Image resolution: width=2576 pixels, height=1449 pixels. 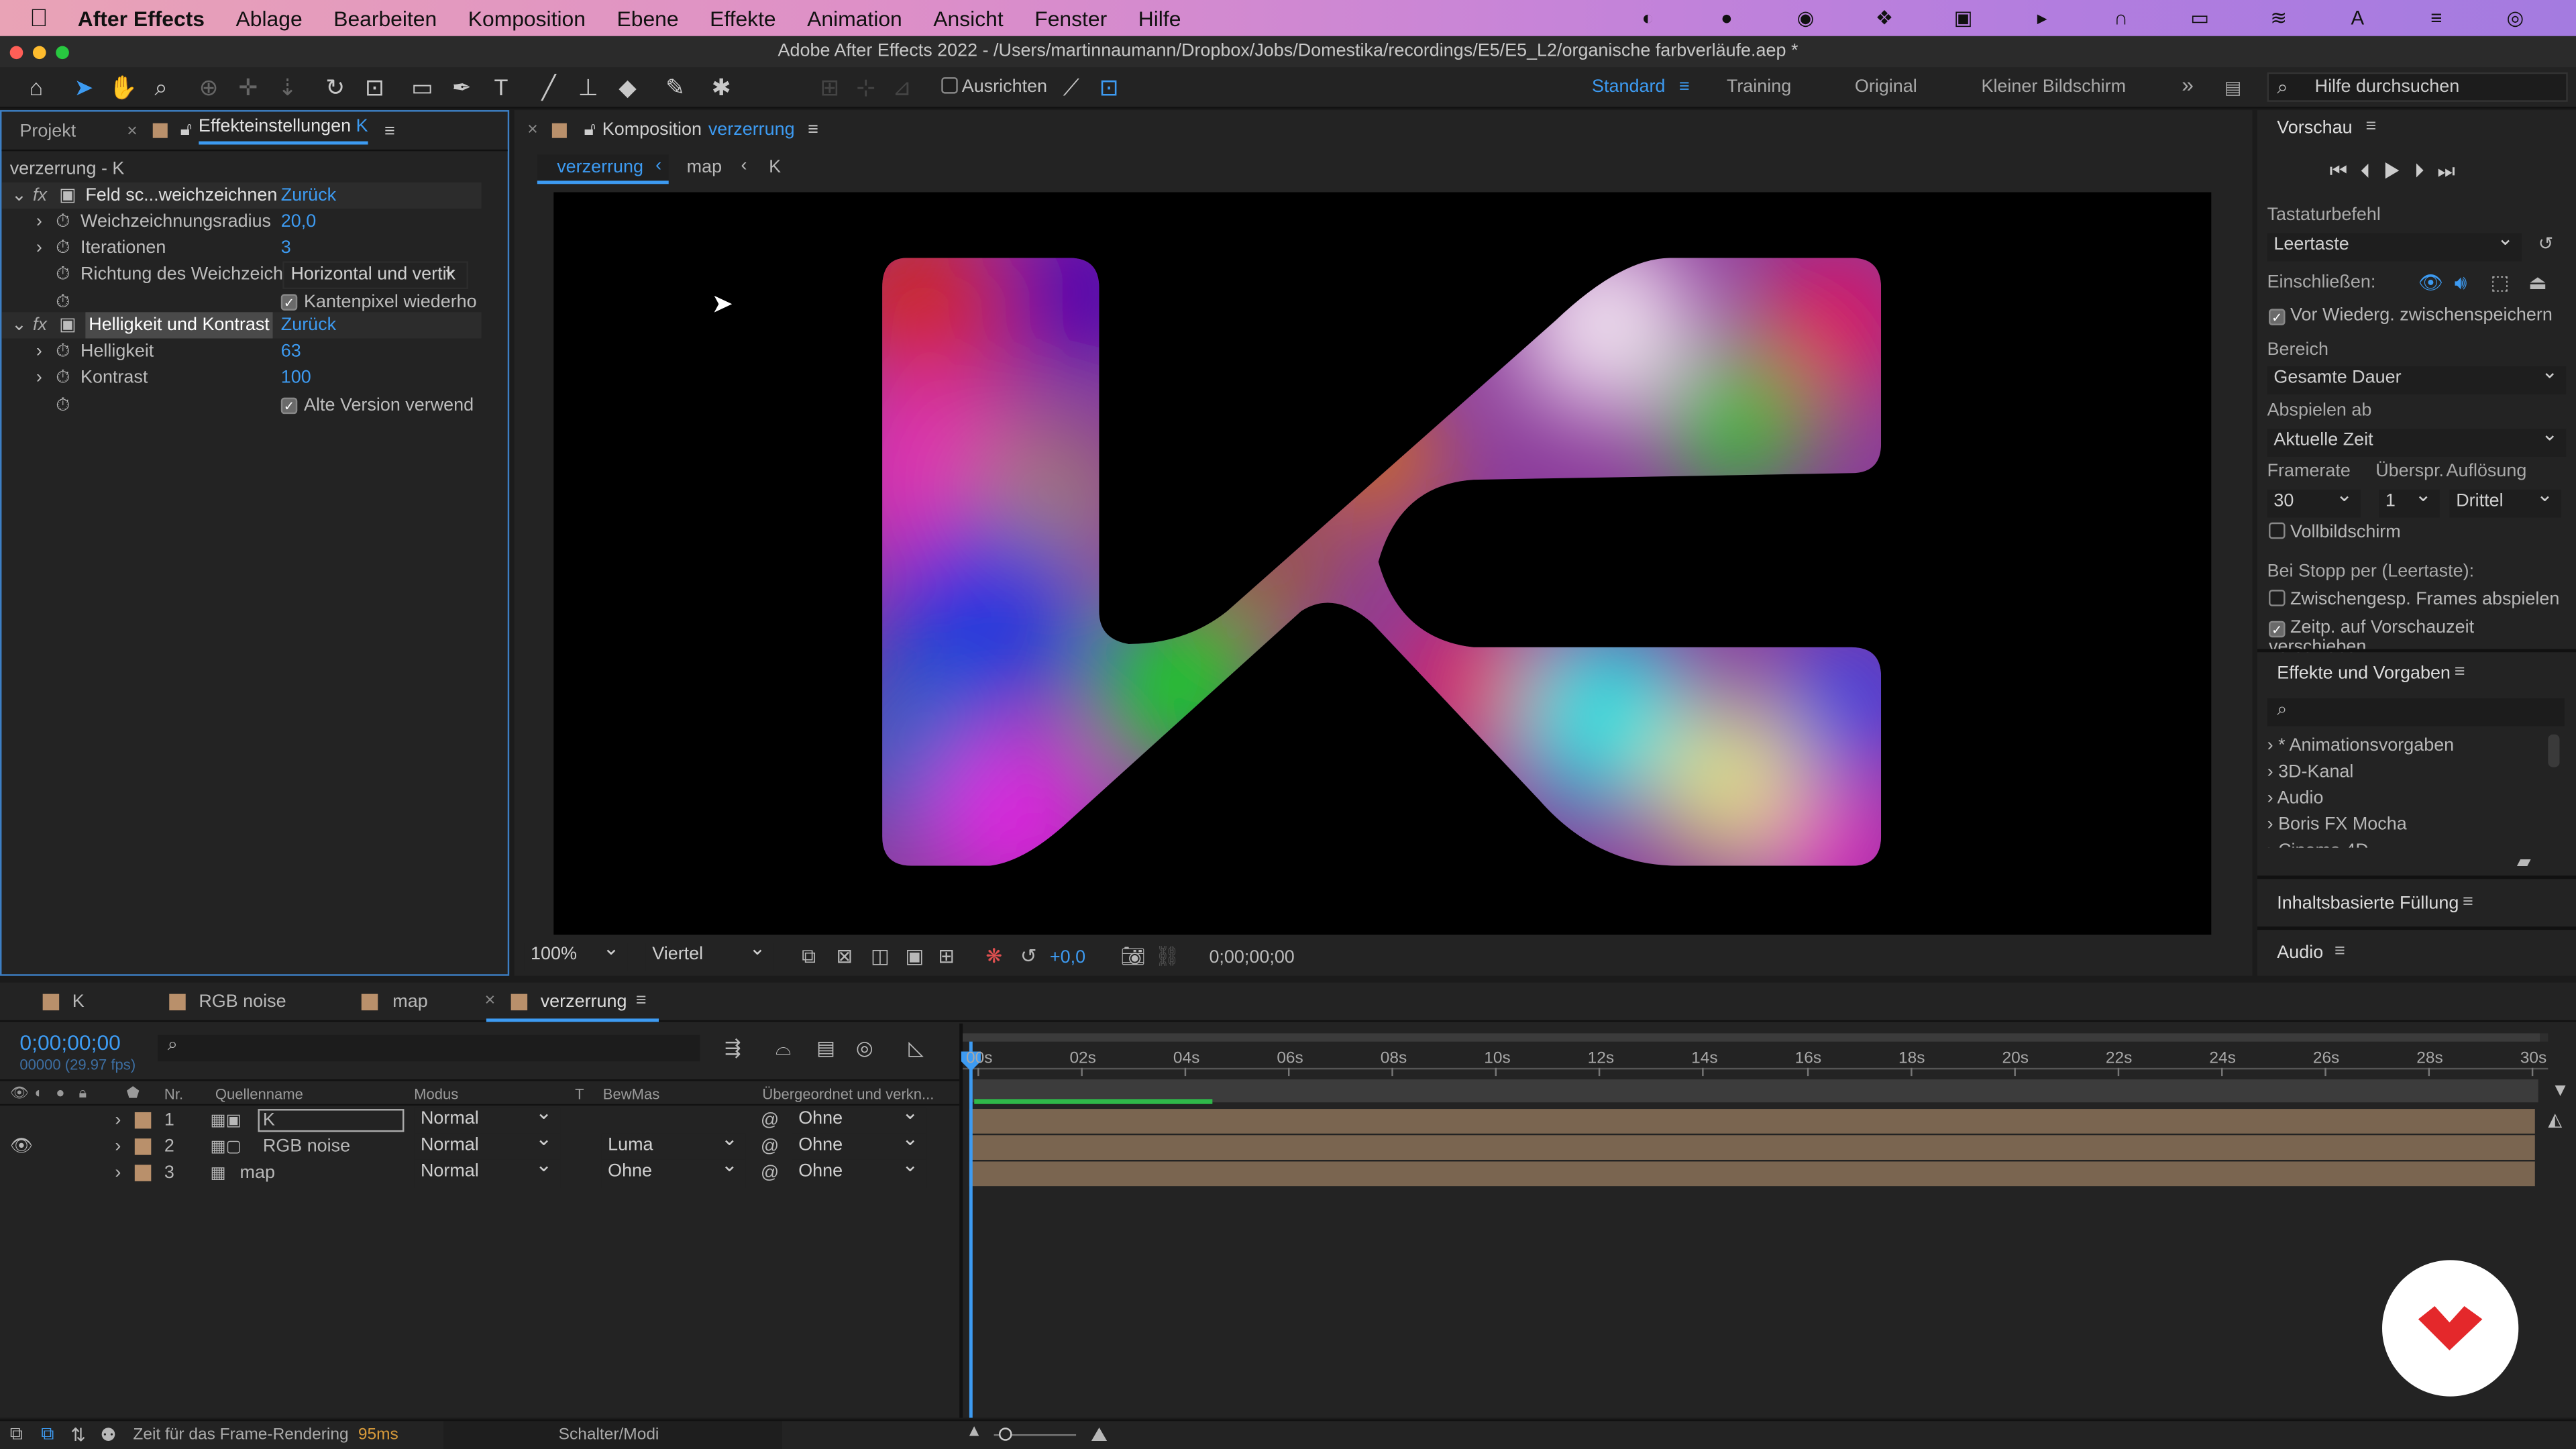 What do you see at coordinates (1726, 18) in the screenshot?
I see `status-g-icon: ●` at bounding box center [1726, 18].